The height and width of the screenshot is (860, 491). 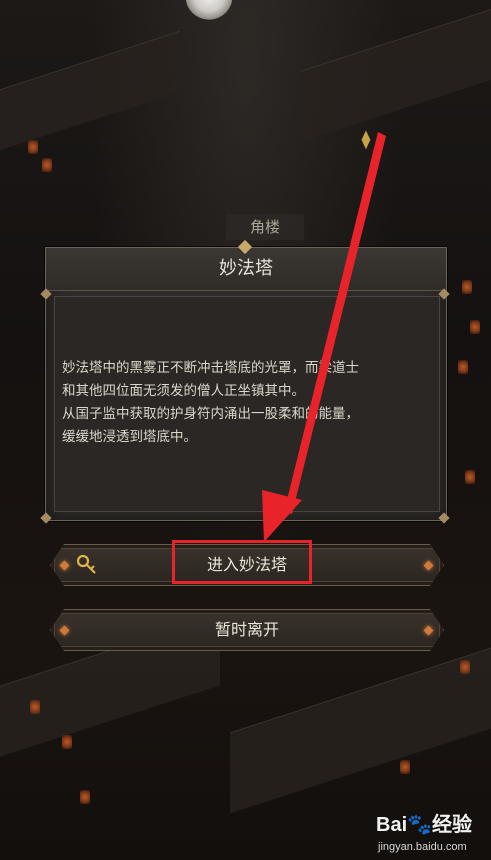 I want to click on description-line: 从国子监中获取的护身符内涌出一股柔和的能量，, so click(x=210, y=414).